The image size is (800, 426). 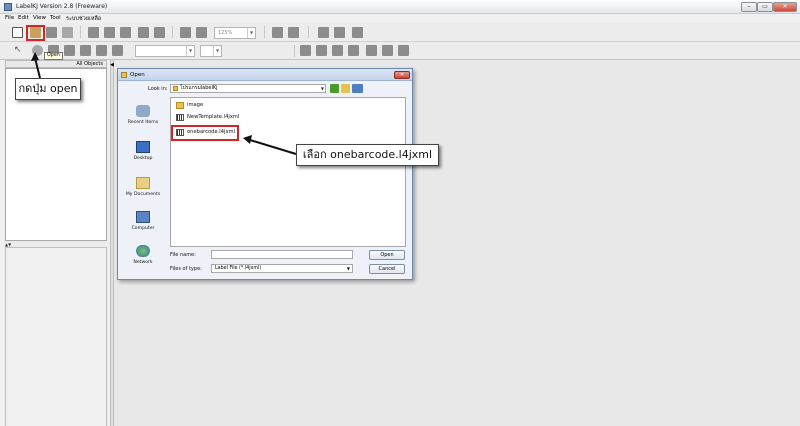 What do you see at coordinates (37, 68) in the screenshot?
I see `arrow-to-open-button` at bounding box center [37, 68].